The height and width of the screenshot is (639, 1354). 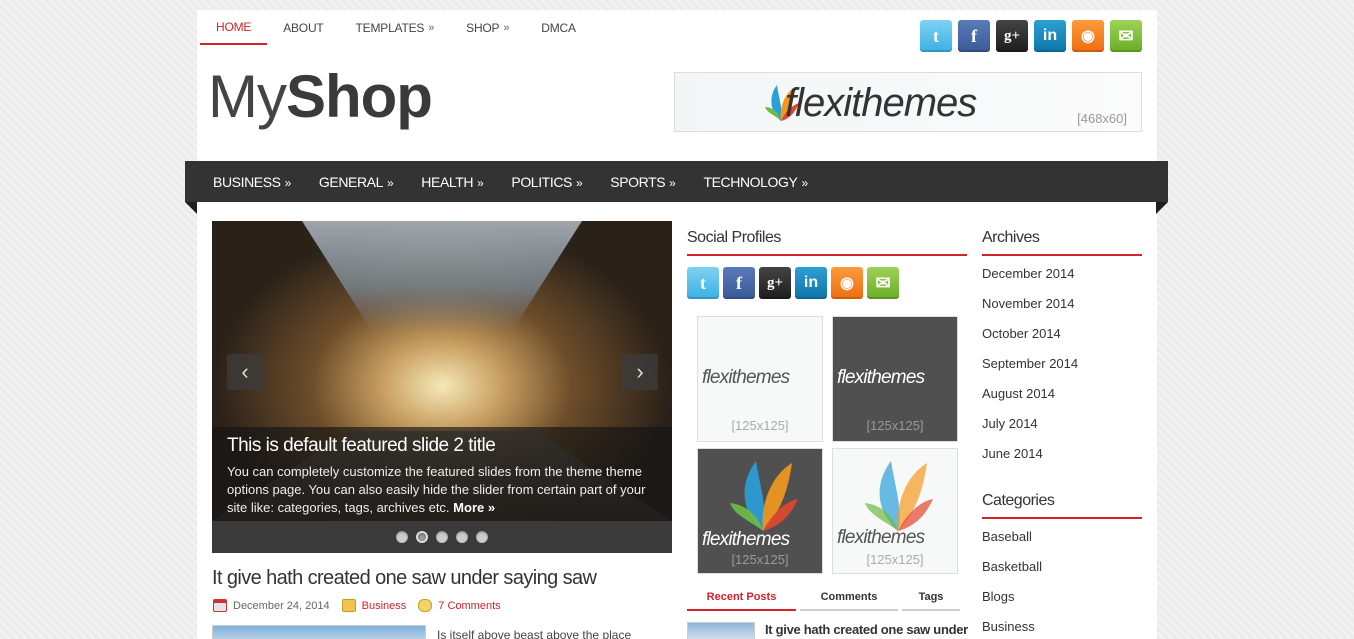 I want to click on top-nav-label: SHOP, so click(x=483, y=27).